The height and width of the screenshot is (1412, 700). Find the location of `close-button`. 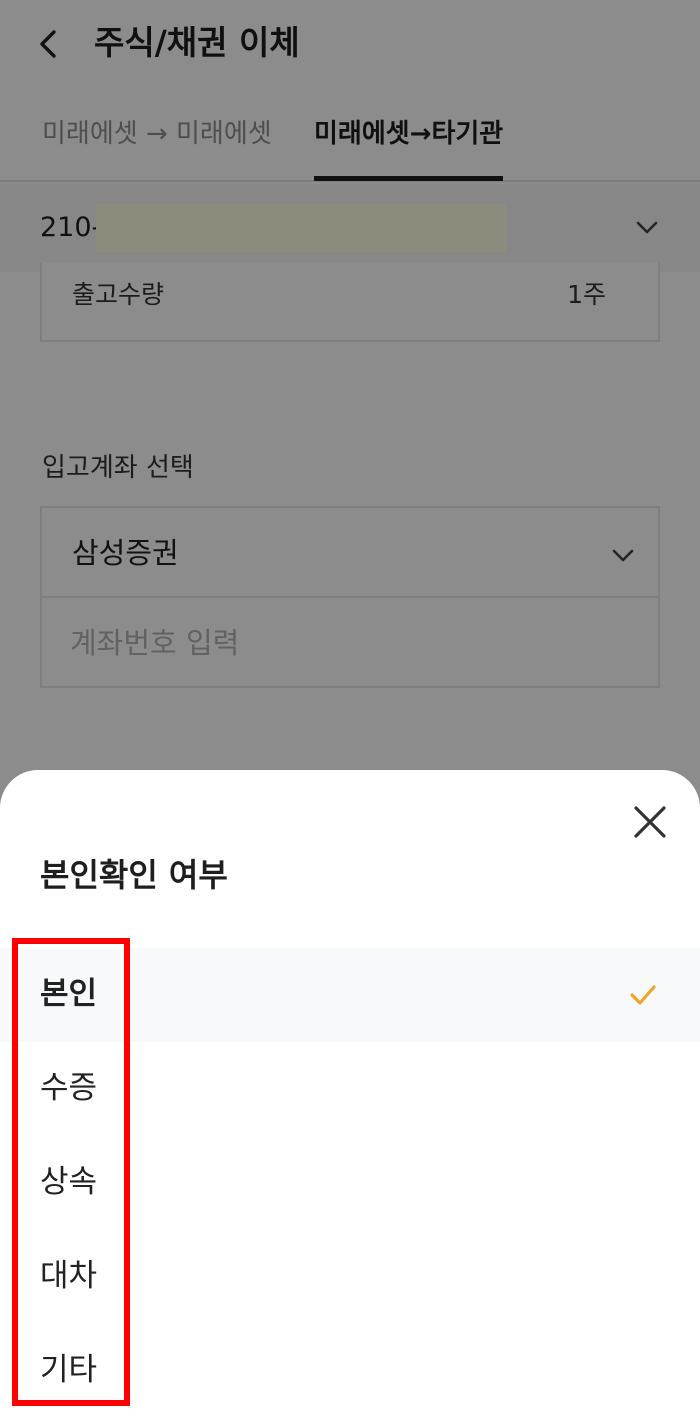

close-button is located at coordinates (650, 822).